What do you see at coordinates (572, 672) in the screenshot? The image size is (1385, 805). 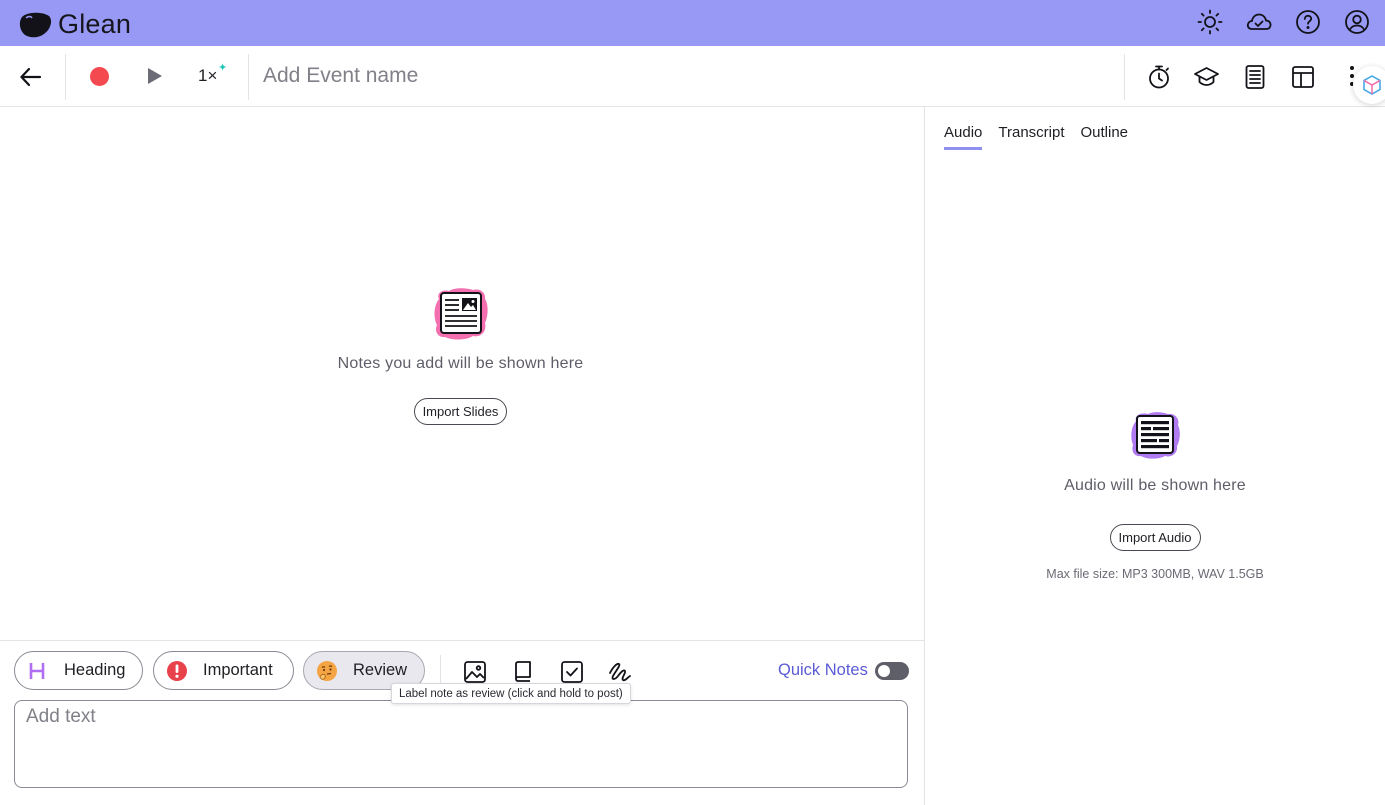 I see `checkbox-icon` at bounding box center [572, 672].